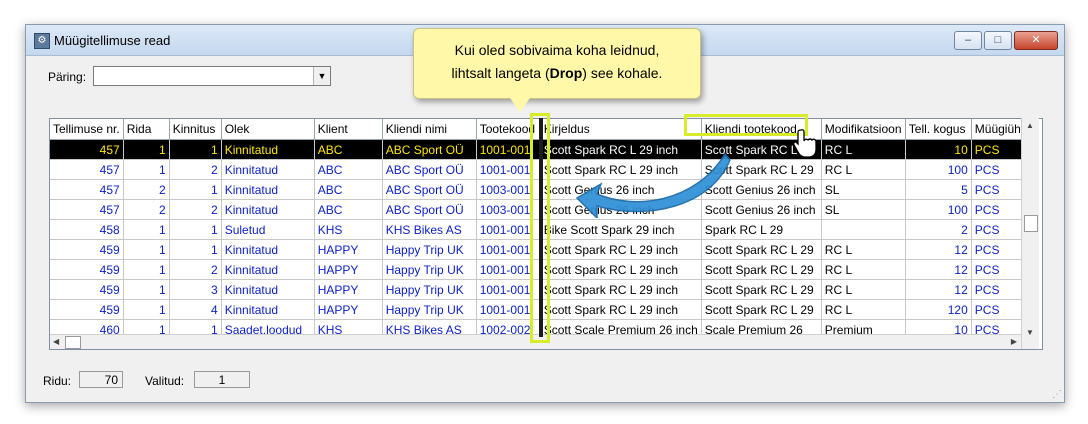 This screenshot has height=424, width=1088. I want to click on cell-ordered-qty: 120, so click(938, 309).